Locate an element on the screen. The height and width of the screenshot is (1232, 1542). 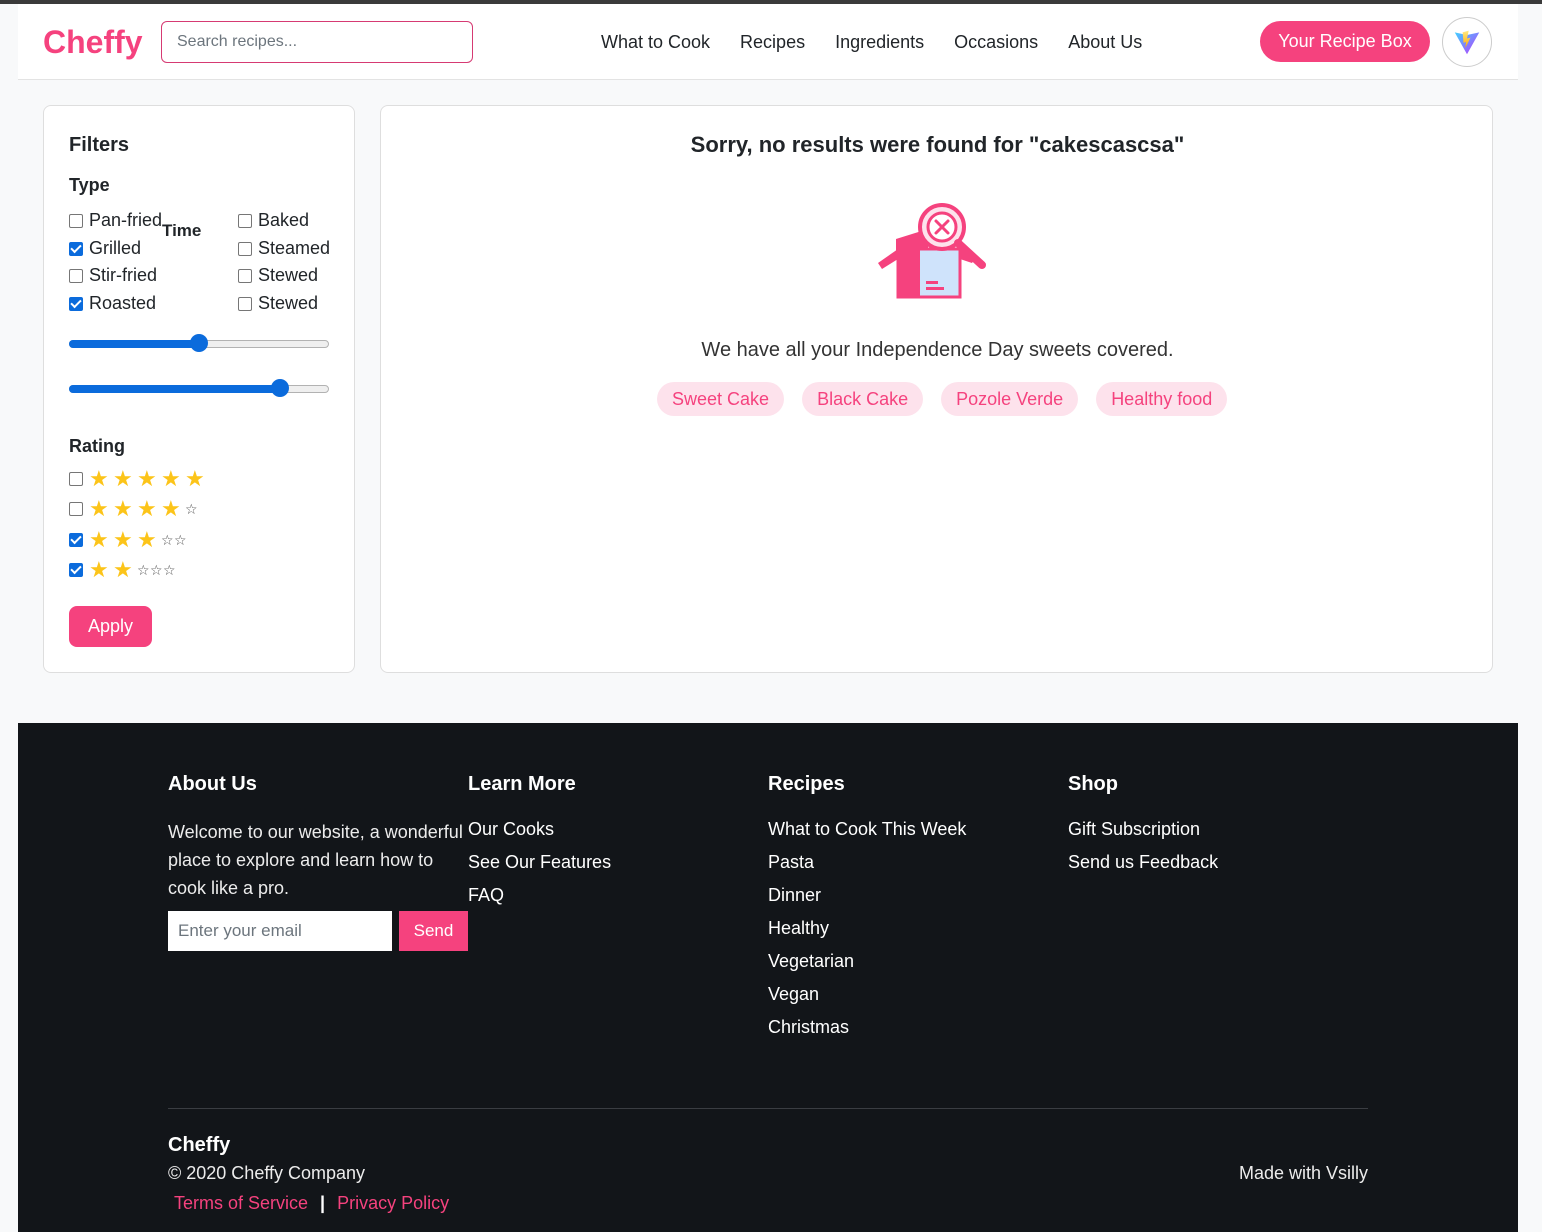
star-rating: ★ ★ ★ ★ ☆ is located at coordinates (143, 509).